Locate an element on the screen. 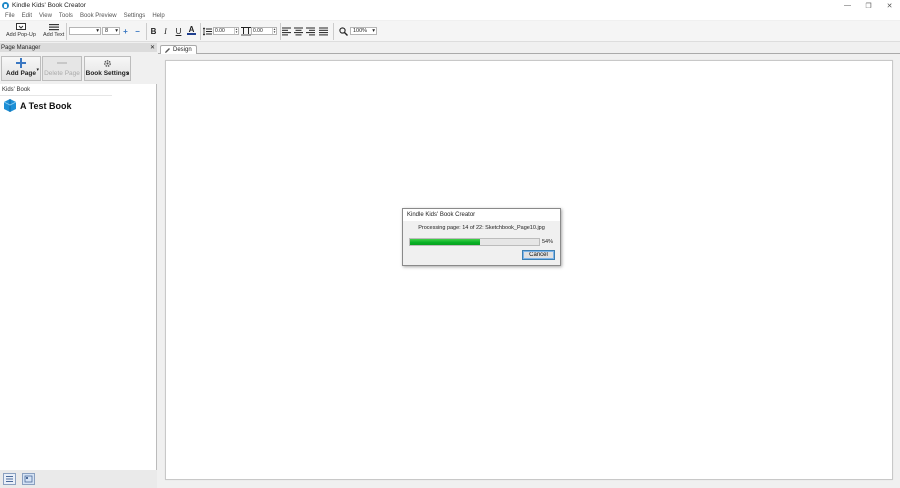 The image size is (900, 488). add-popup-label: Add Pop-Up is located at coordinates (21, 35).